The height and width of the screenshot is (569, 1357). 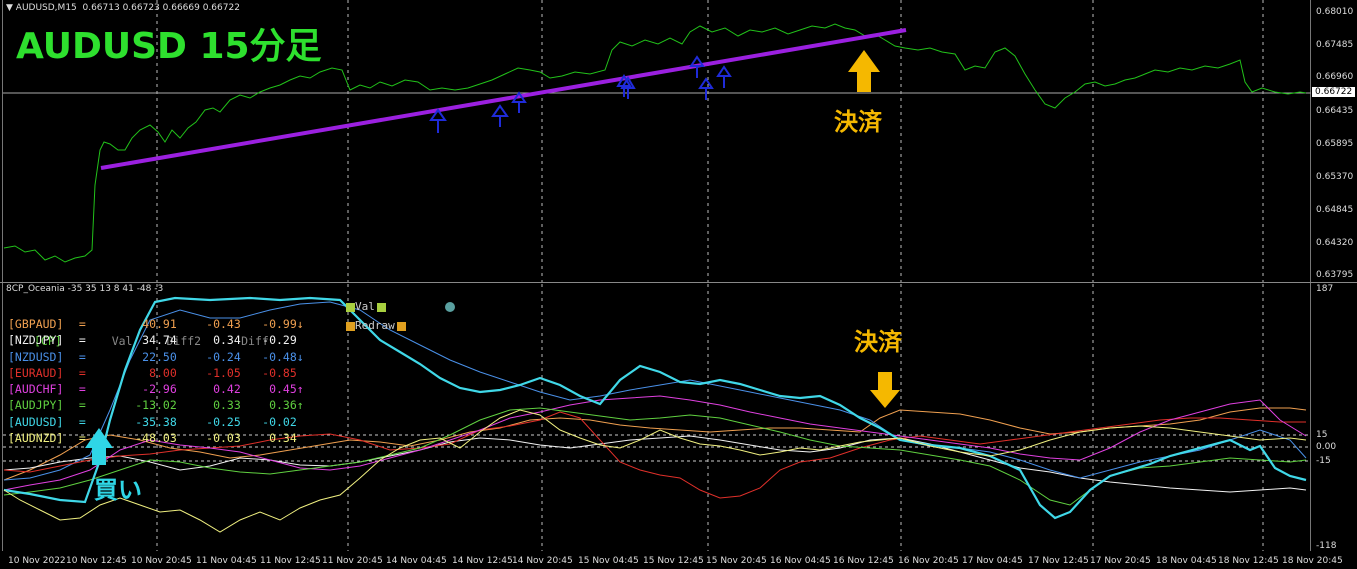 I want to click on legend-redraw-swatch, so click(x=350, y=326).